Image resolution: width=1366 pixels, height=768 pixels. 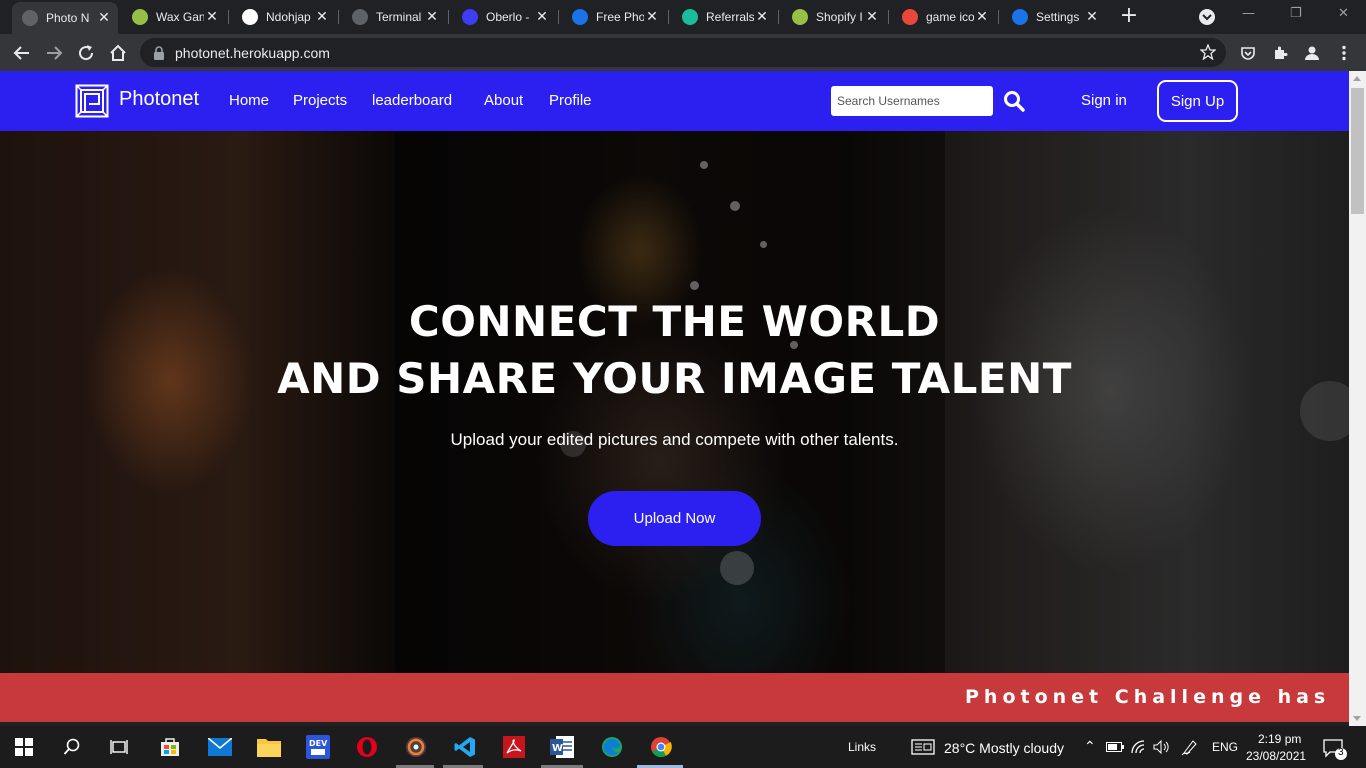 I want to click on microsoft-word-icon: W, so click(x=562, y=747).